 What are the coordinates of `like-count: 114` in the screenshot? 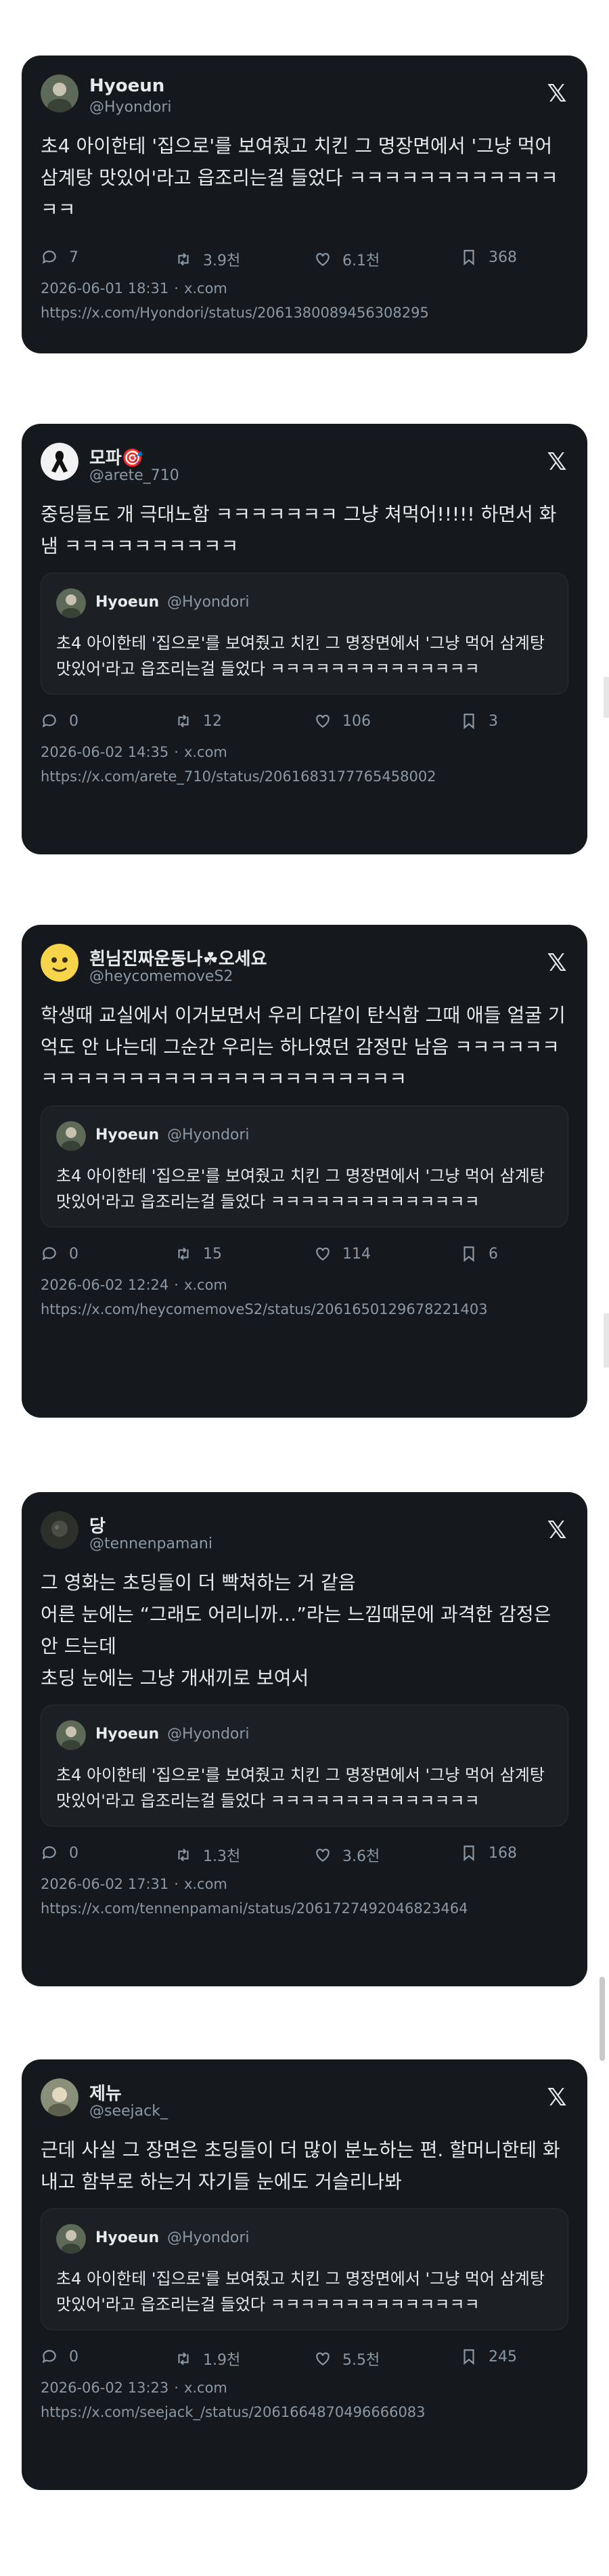 It's located at (356, 1254).